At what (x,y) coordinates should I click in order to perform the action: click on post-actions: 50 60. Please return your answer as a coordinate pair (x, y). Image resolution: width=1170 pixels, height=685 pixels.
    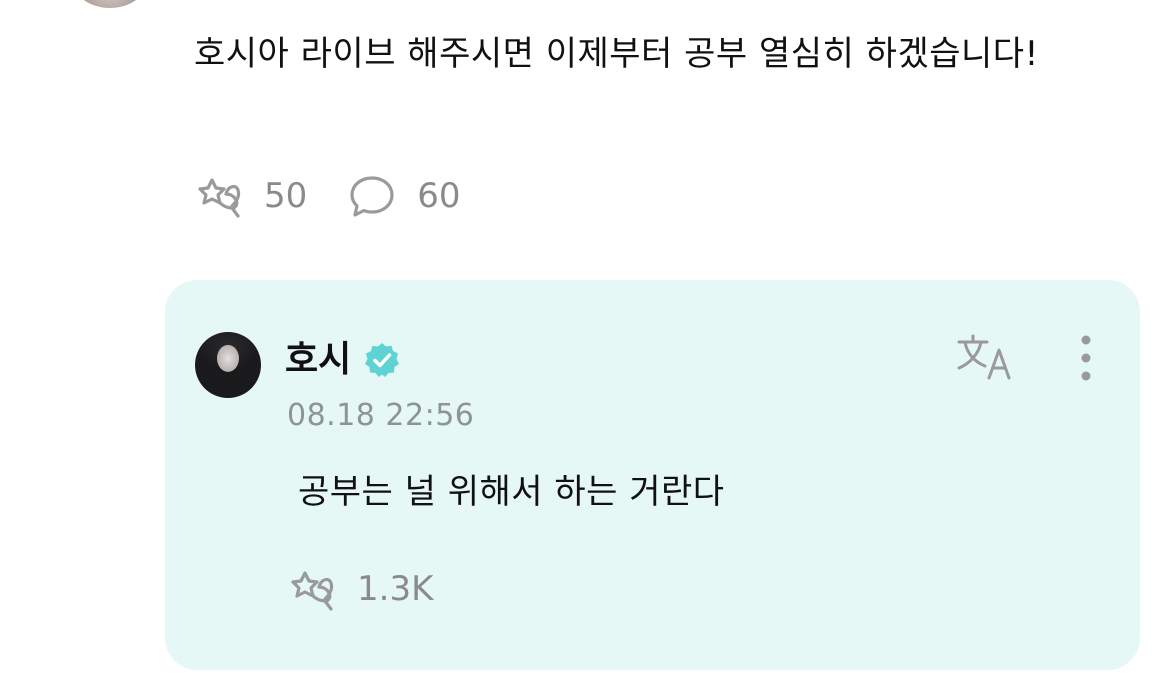
    Looking at the image, I should click on (326, 196).